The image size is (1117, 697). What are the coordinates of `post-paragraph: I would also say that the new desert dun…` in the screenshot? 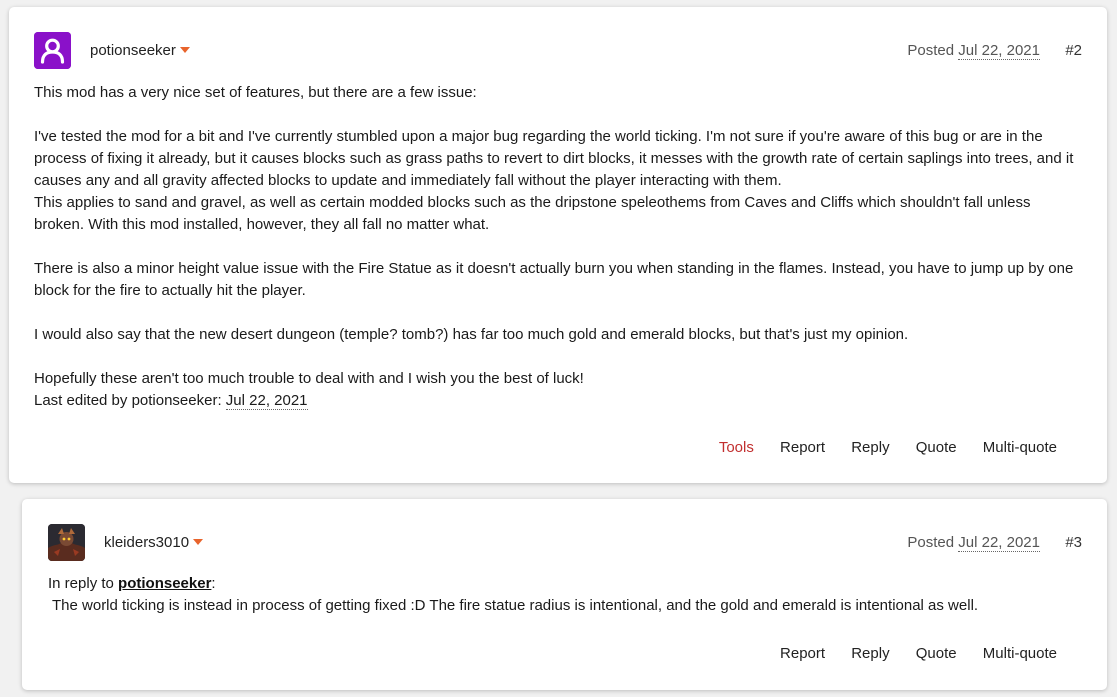 It's located at (471, 334).